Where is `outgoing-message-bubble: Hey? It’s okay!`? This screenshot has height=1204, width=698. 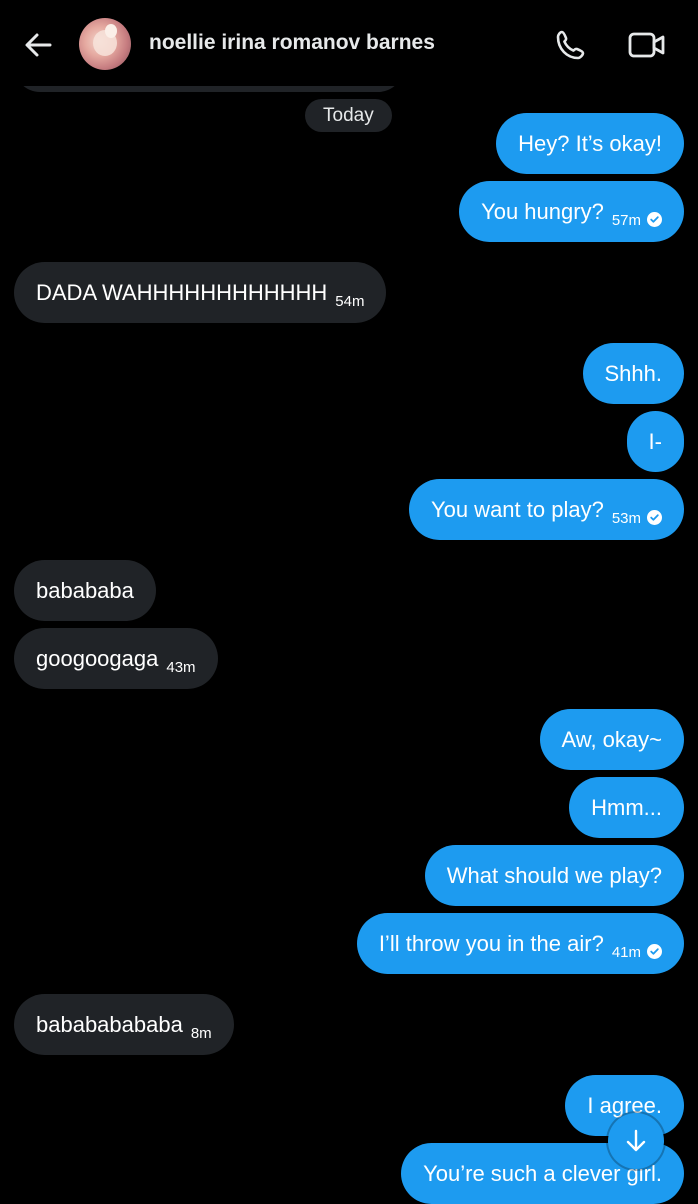 outgoing-message-bubble: Hey? It’s okay! is located at coordinates (590, 143).